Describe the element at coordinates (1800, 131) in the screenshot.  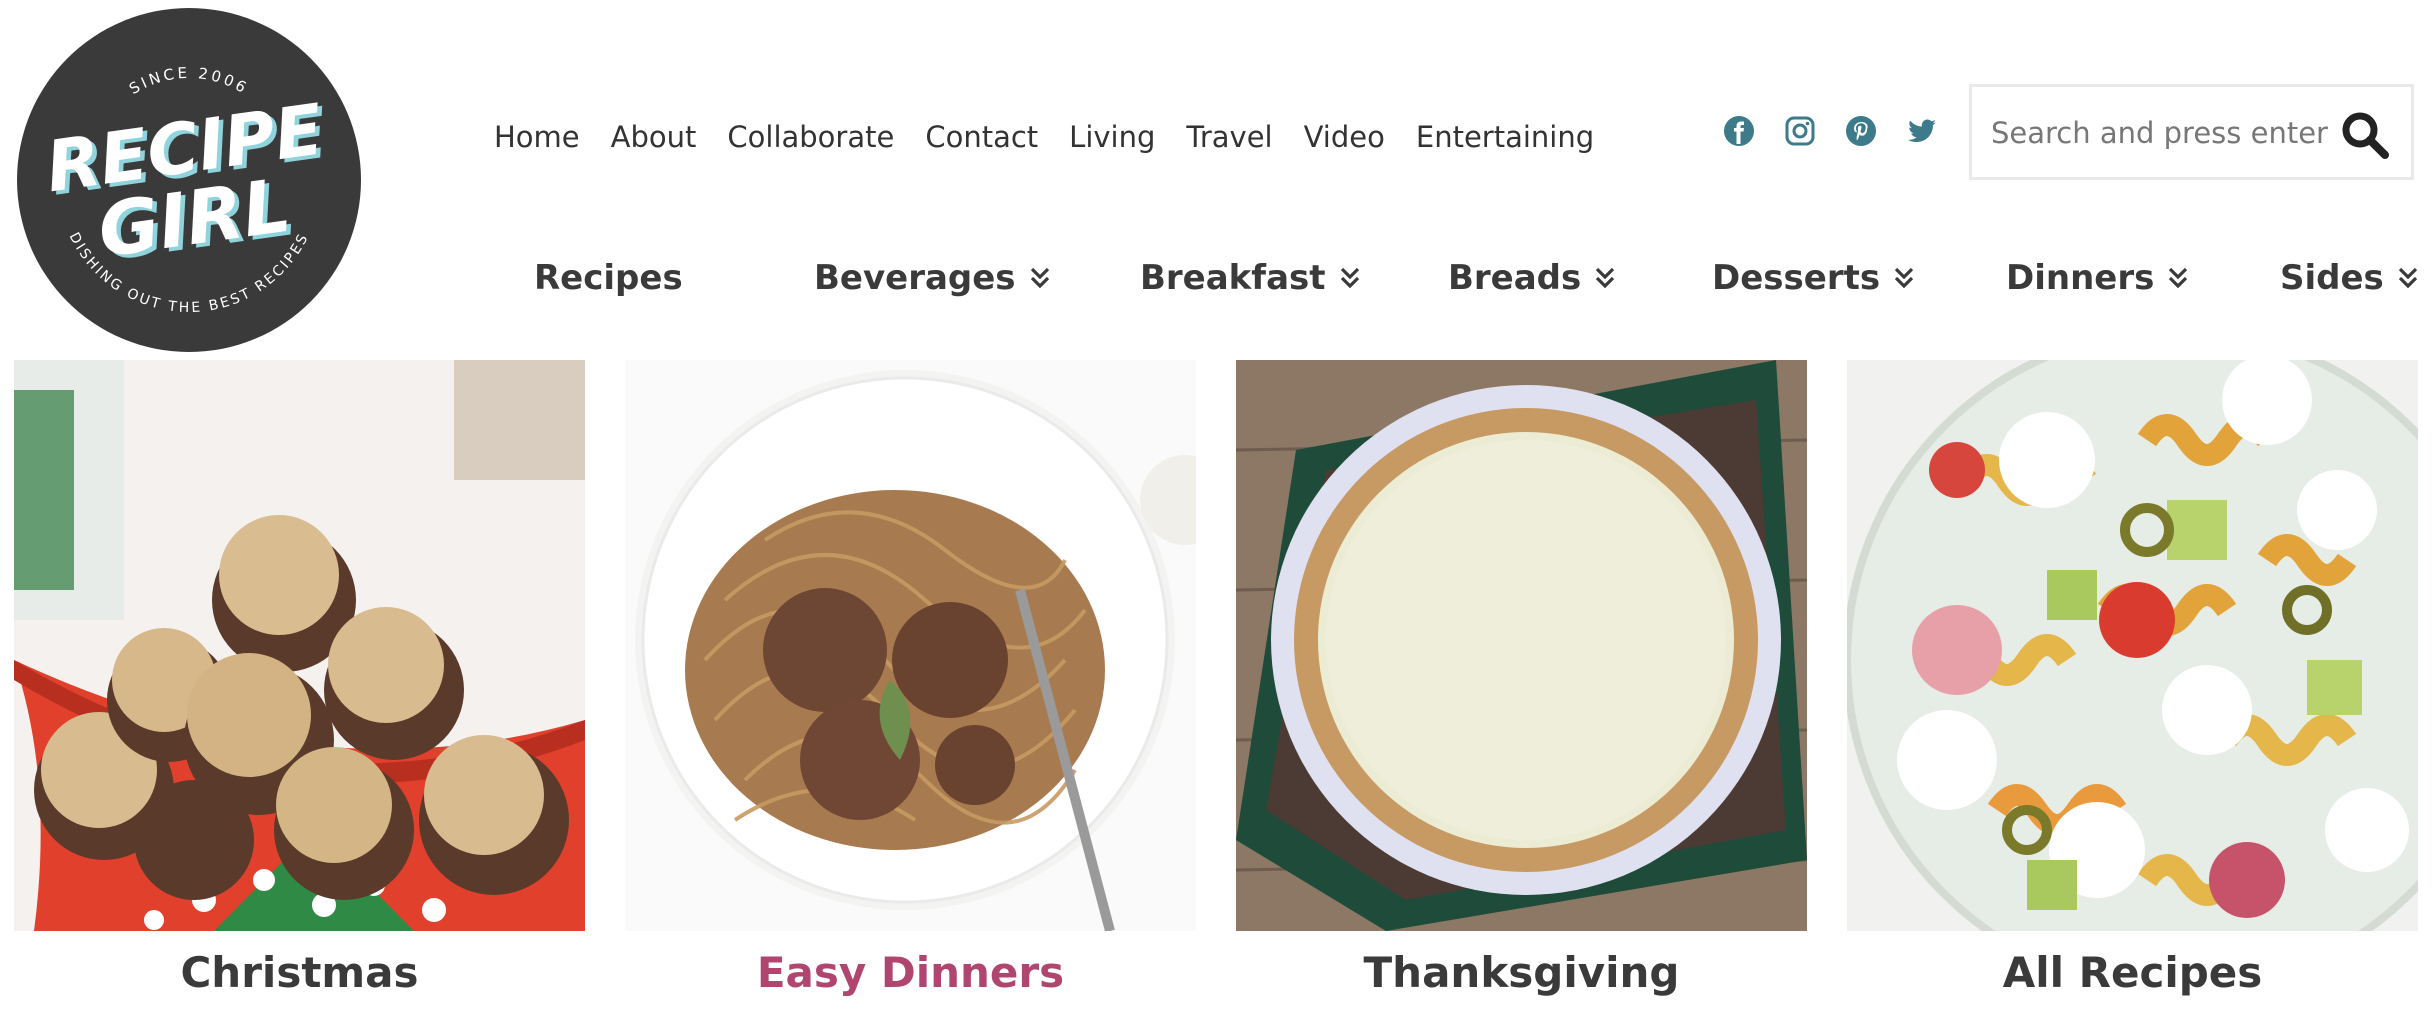
I see `instagram-icon` at that location.